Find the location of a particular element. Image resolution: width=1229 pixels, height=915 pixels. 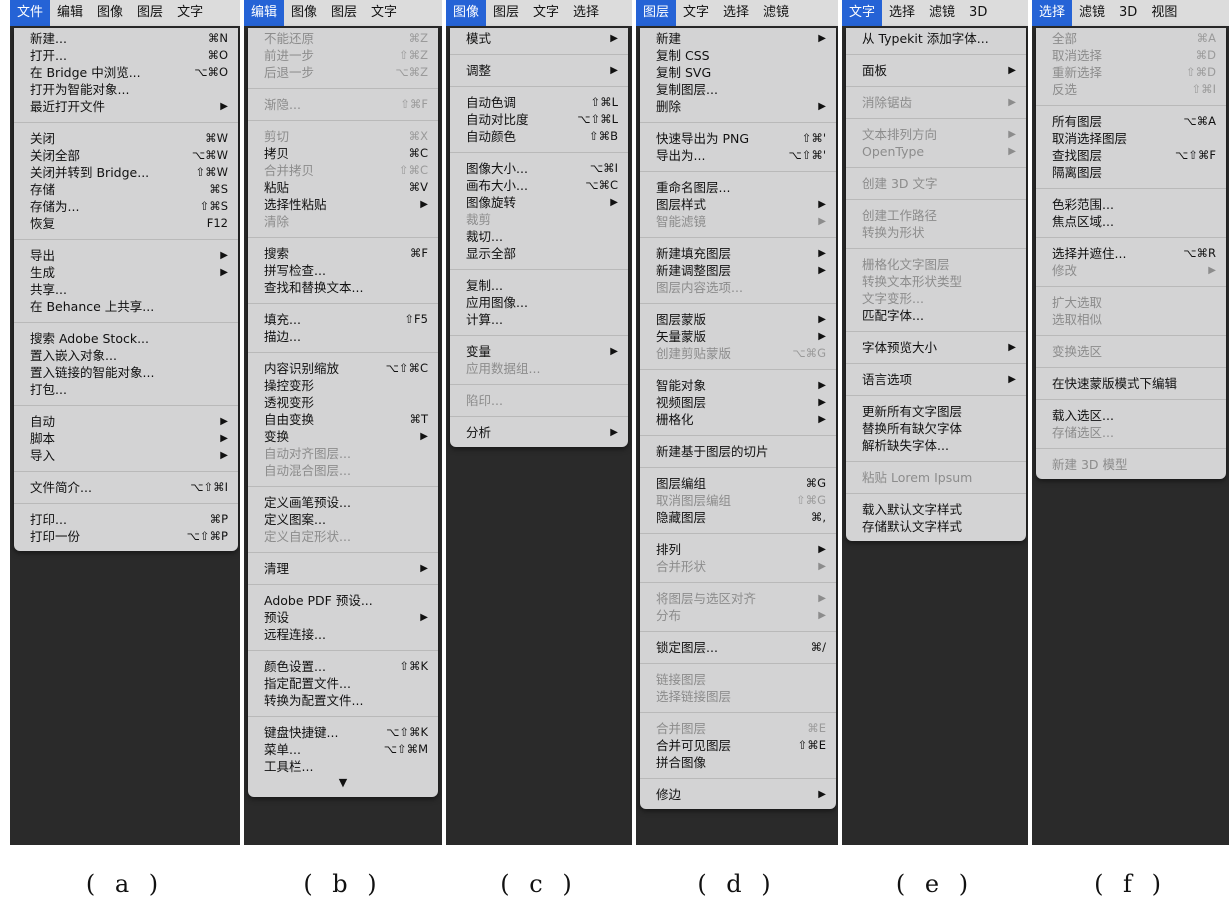

menu-item: 矢量蒙版 ▶ is located at coordinates (738, 336).